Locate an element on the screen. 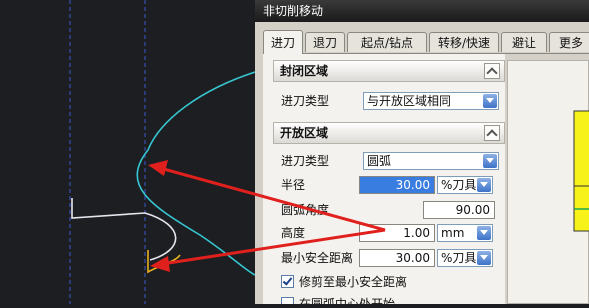 The image size is (589, 308). height-label: 高度 is located at coordinates (293, 233).